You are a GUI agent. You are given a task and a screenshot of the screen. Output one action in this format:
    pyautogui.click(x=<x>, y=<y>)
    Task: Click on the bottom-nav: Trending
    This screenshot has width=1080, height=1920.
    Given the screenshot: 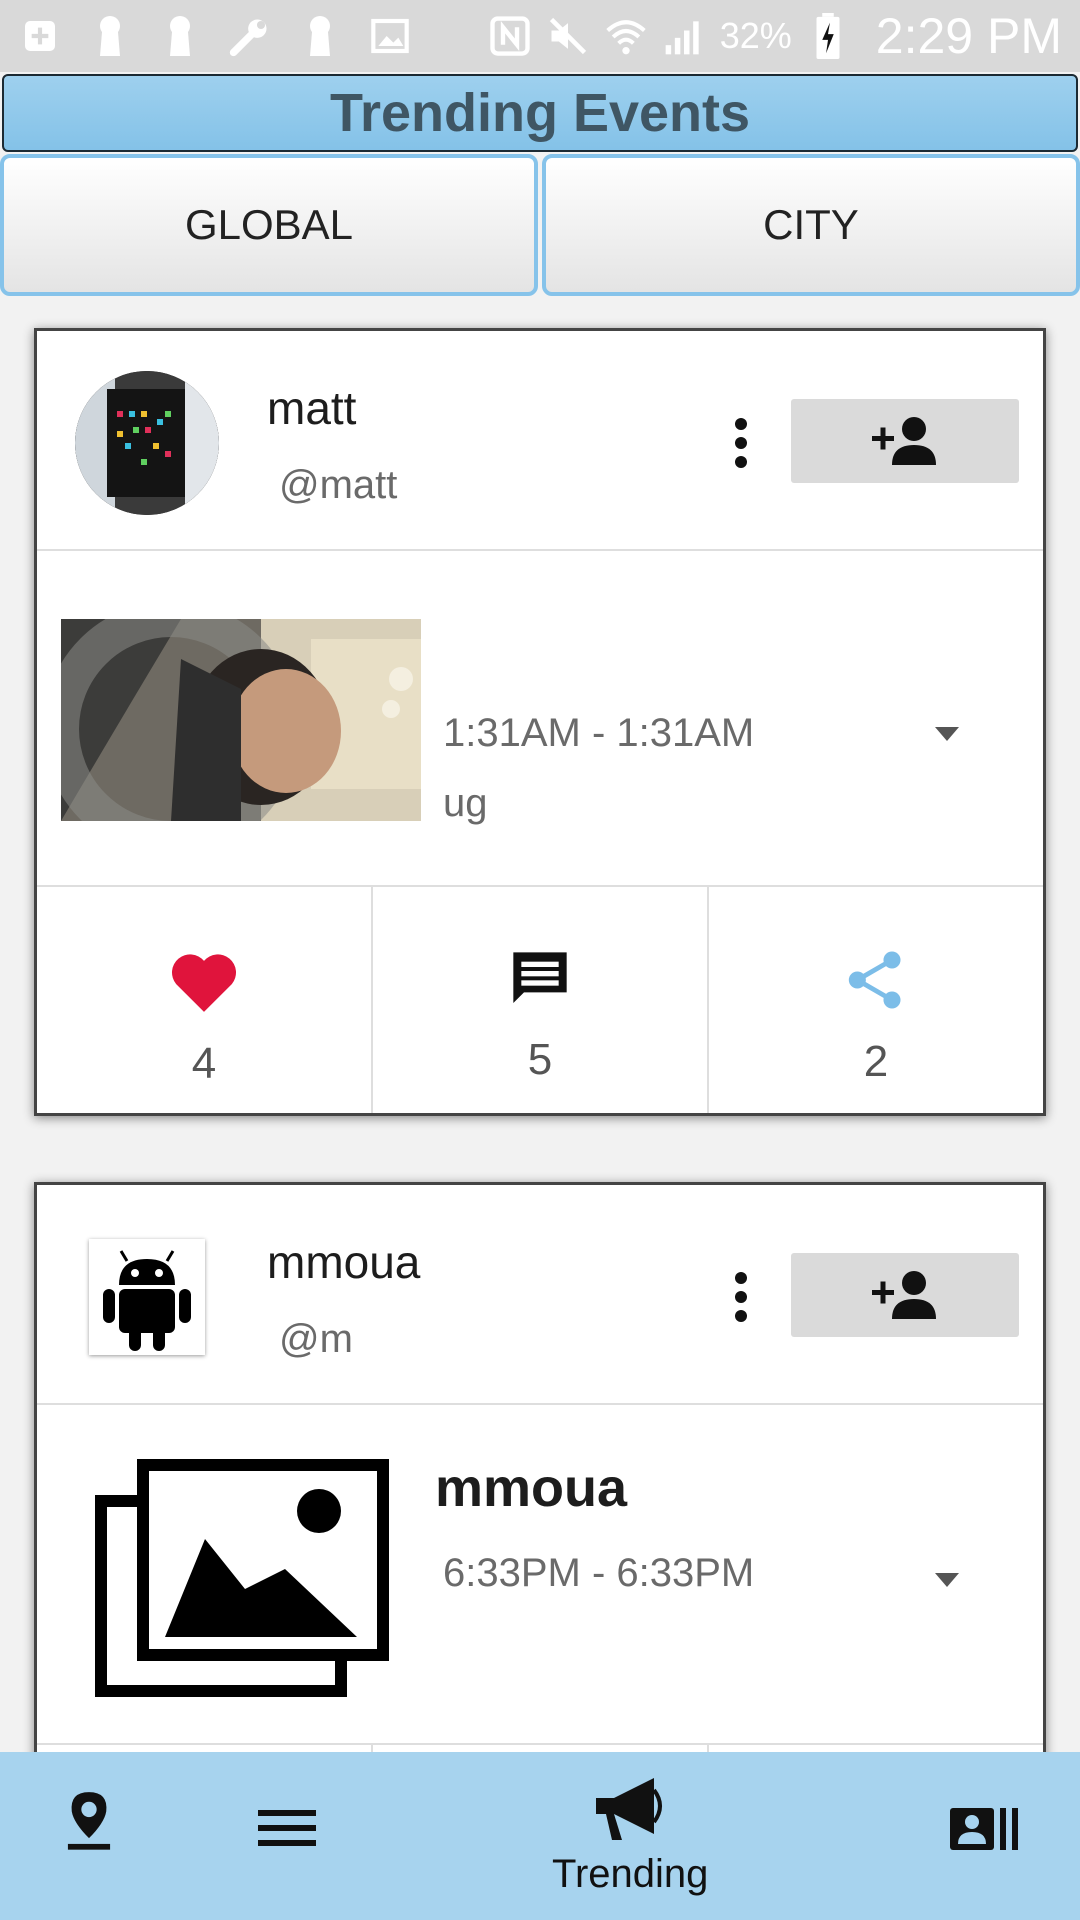 What is the action you would take?
    pyautogui.click(x=540, y=1836)
    